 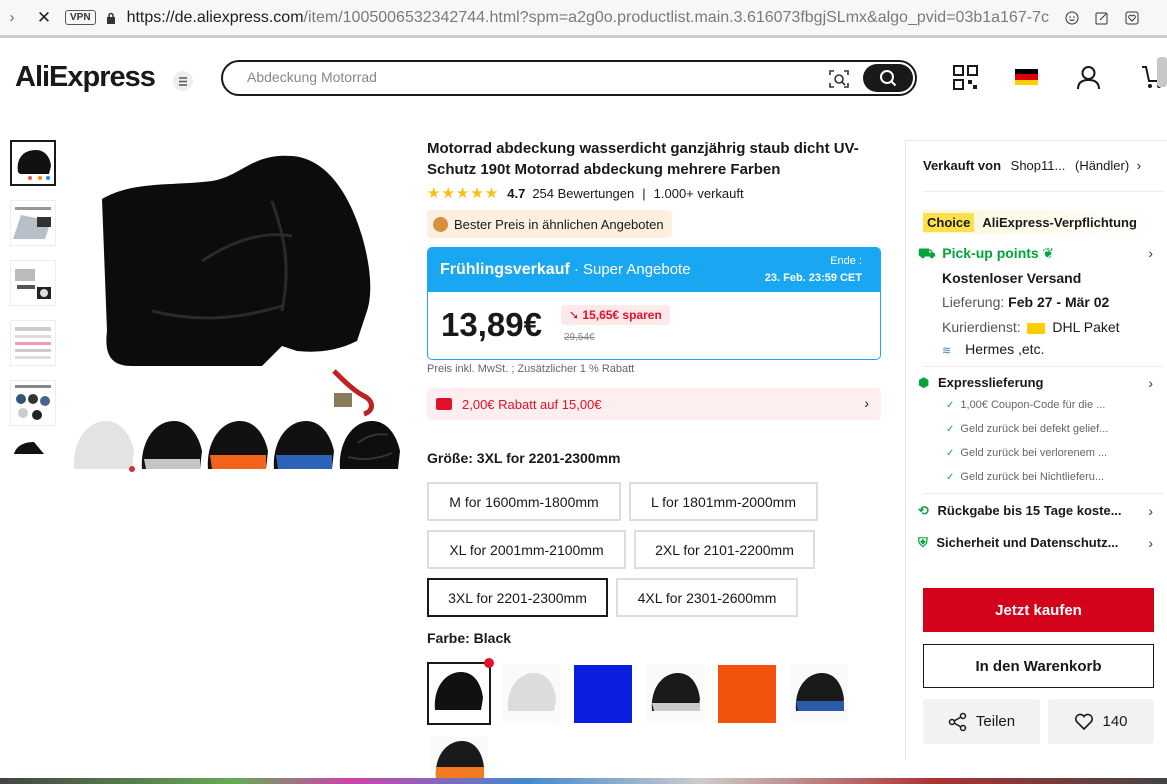 I want to click on courier-label: Kurierdienst:, so click(x=981, y=327).